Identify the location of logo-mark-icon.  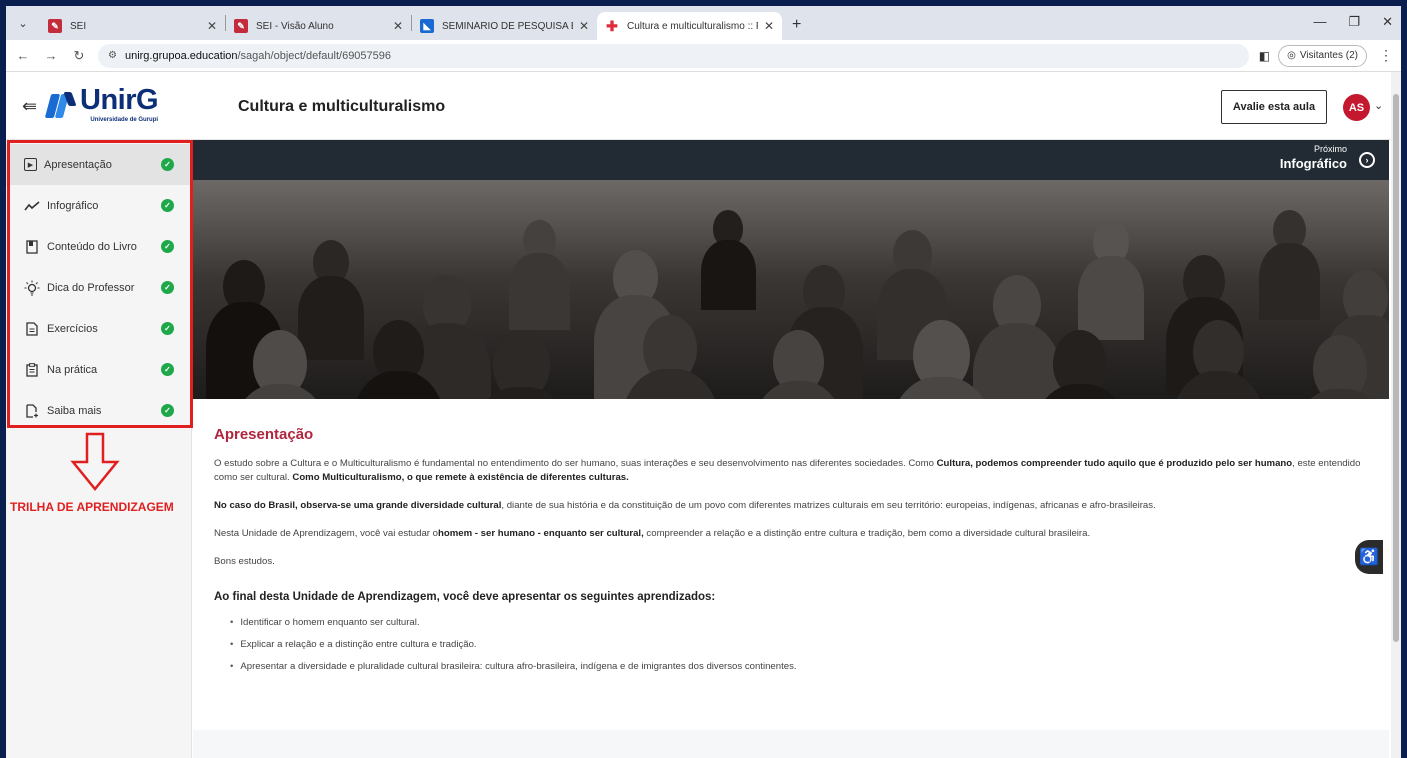
(60, 105).